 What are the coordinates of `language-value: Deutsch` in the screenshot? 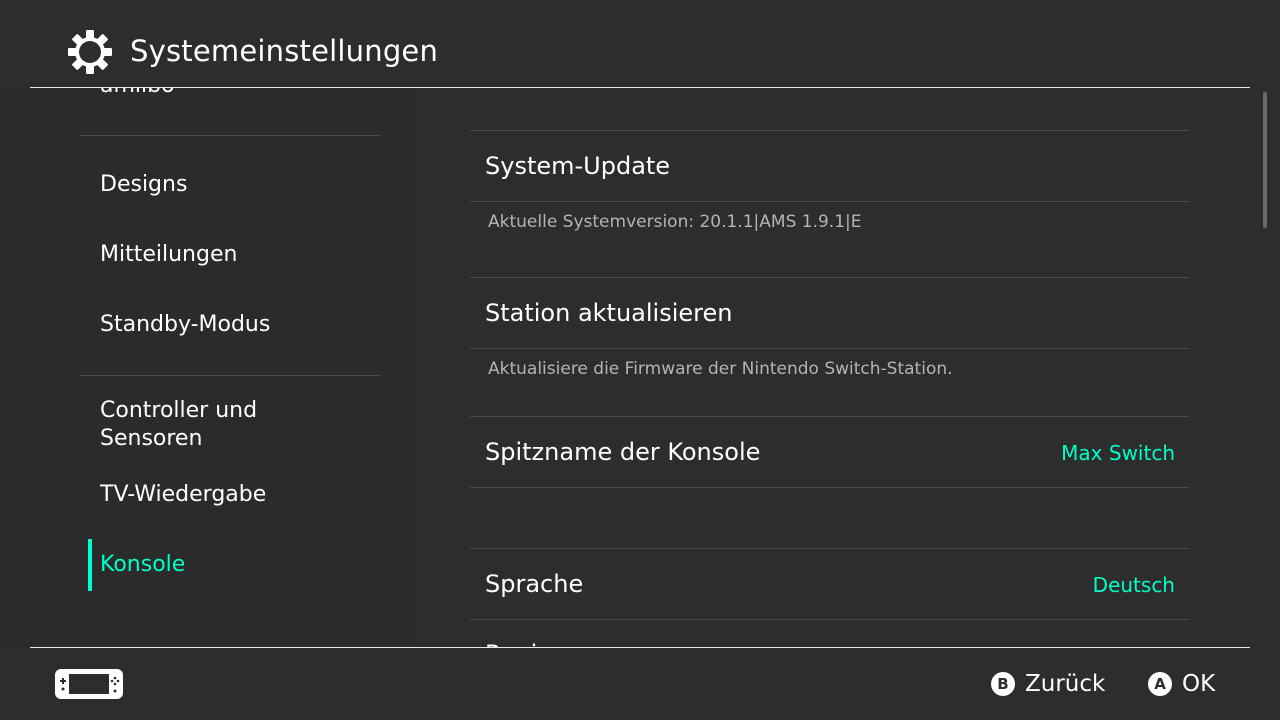 It's located at (1133, 585).